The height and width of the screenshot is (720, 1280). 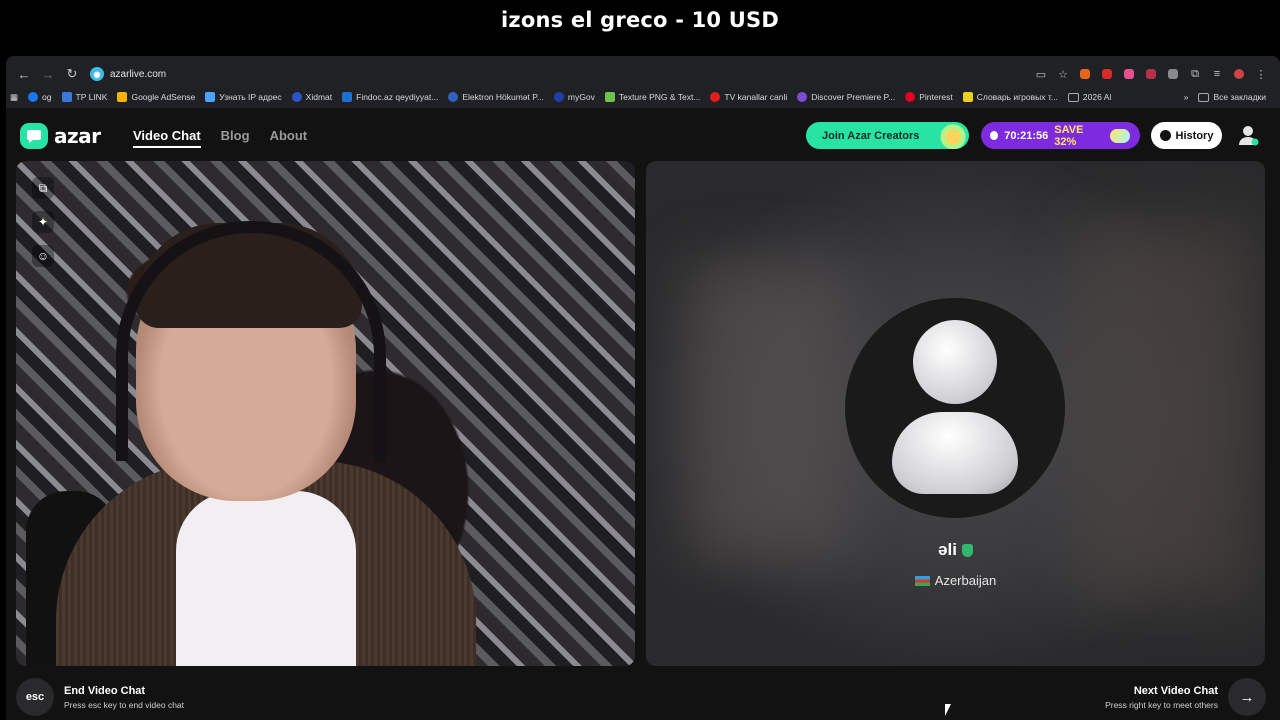 I want to click on mygov-icon, so click(x=558, y=97).